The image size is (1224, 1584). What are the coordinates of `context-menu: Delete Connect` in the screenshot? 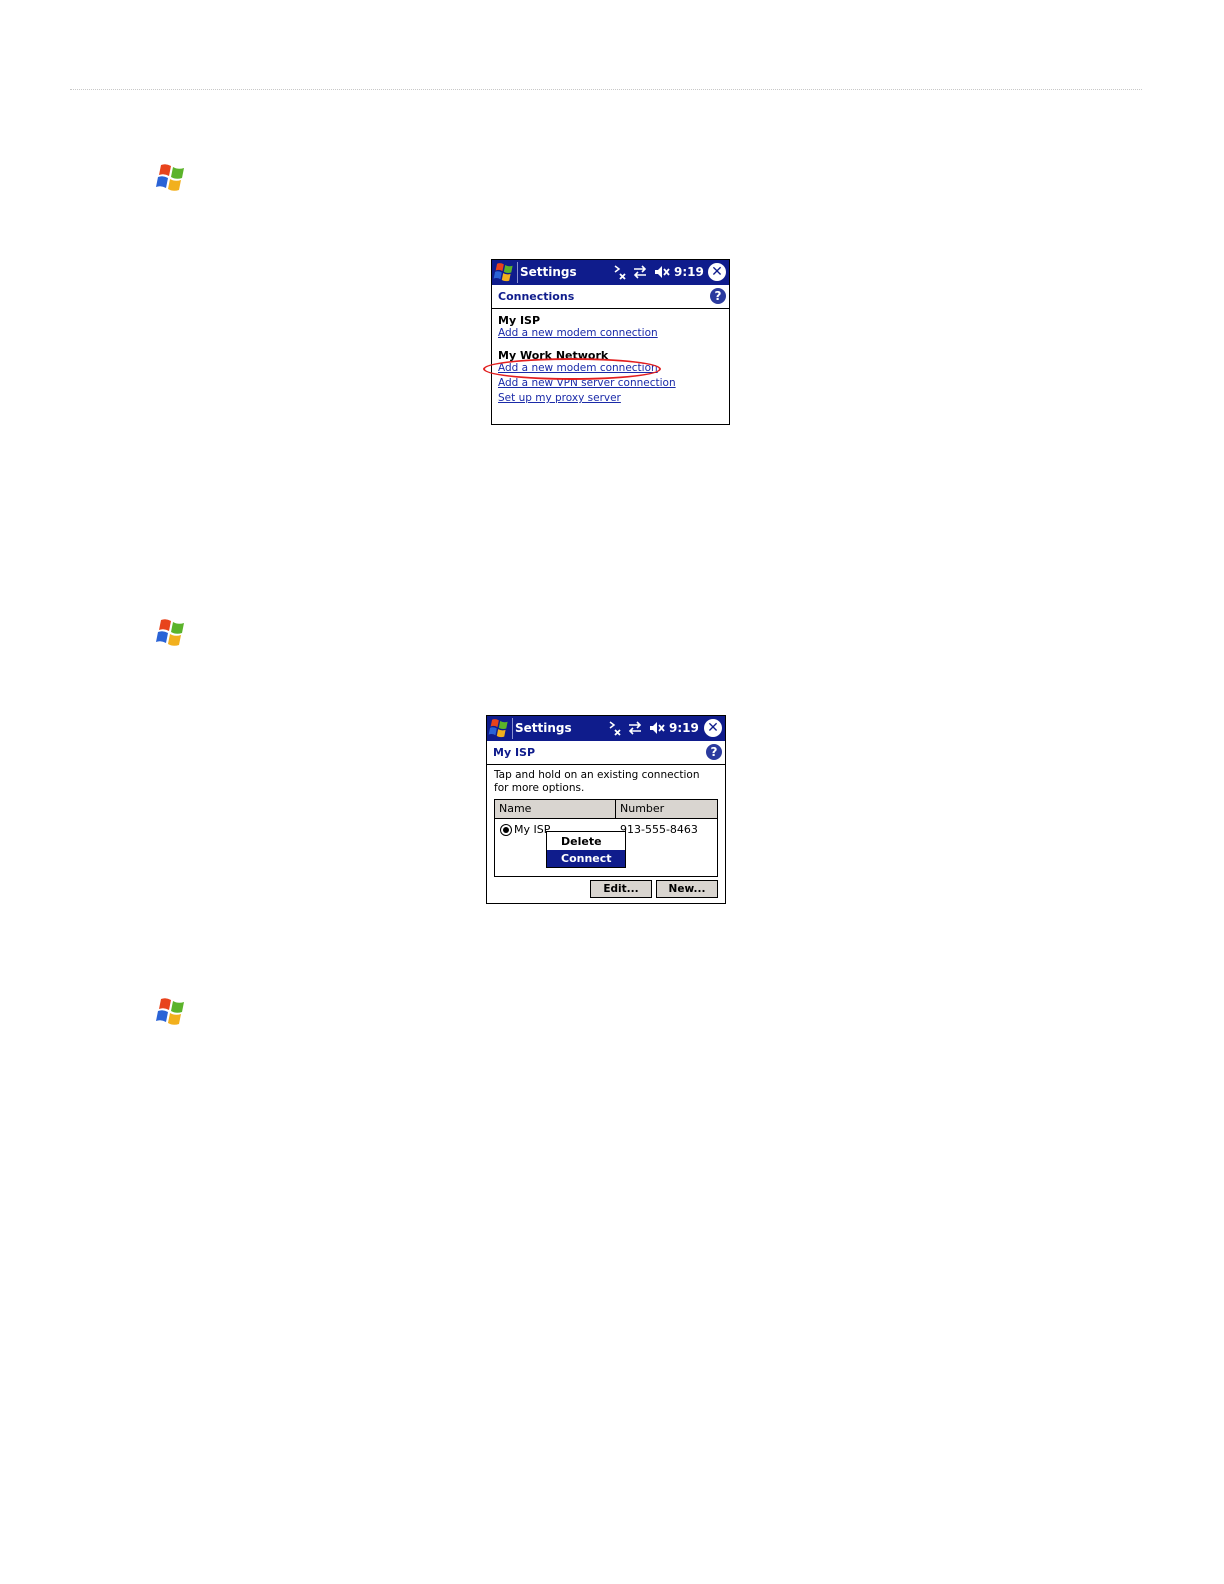 It's located at (586, 849).